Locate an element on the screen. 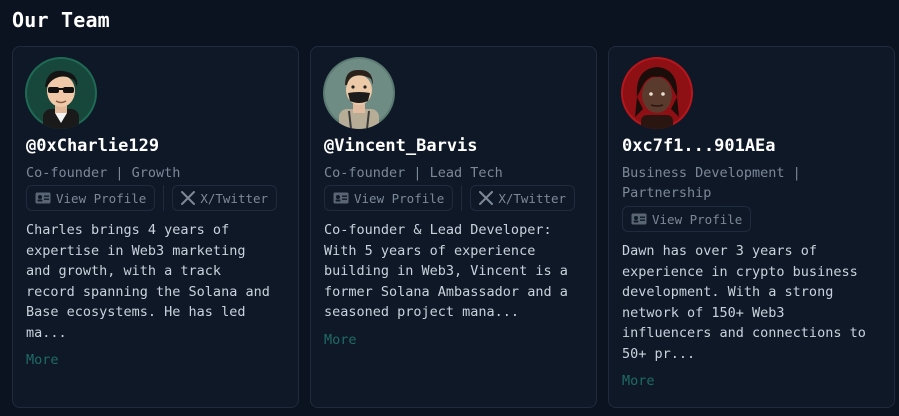 This screenshot has width=899, height=416. member-handle: @Vincent_Barvis is located at coordinates (401, 146).